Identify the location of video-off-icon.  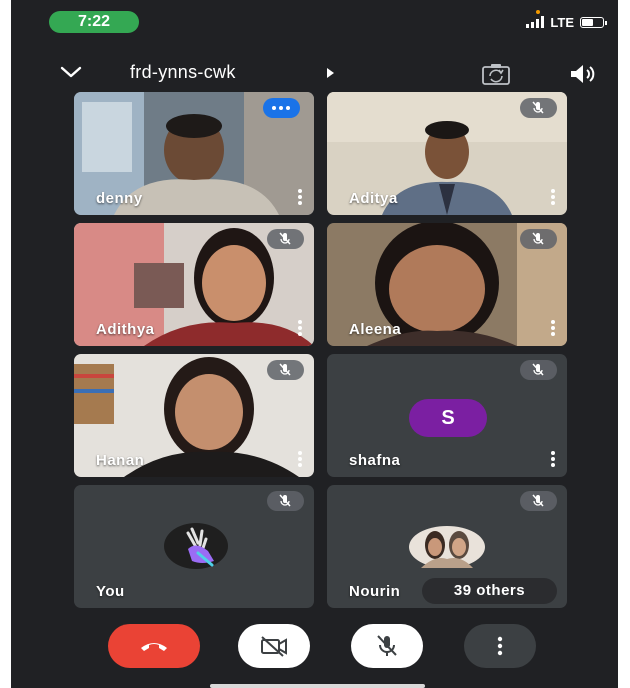
(274, 646).